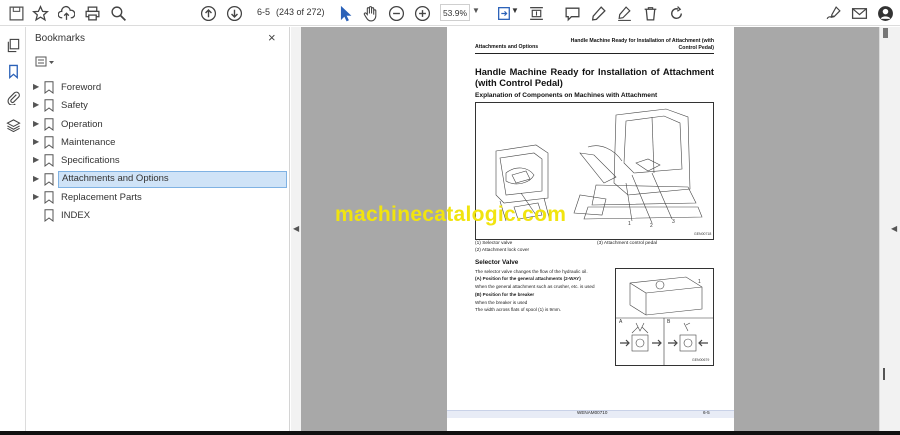  Describe the element at coordinates (13, 45) in the screenshot. I see `page-thumbnails-icon` at that location.